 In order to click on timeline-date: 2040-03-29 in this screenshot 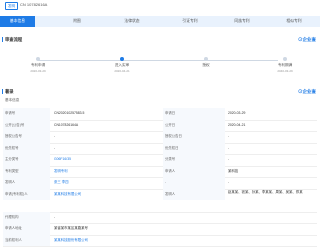, I will do `click(285, 71)`.